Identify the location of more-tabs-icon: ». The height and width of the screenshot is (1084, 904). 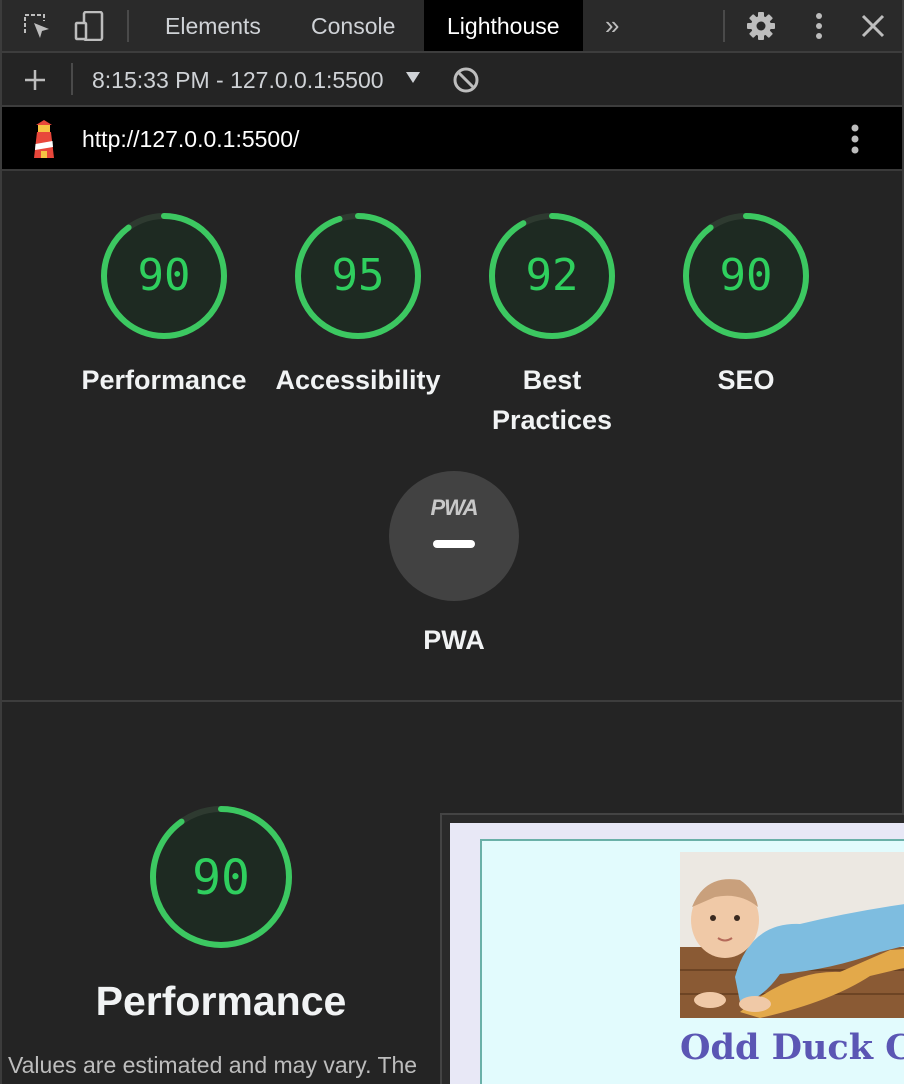
(612, 25).